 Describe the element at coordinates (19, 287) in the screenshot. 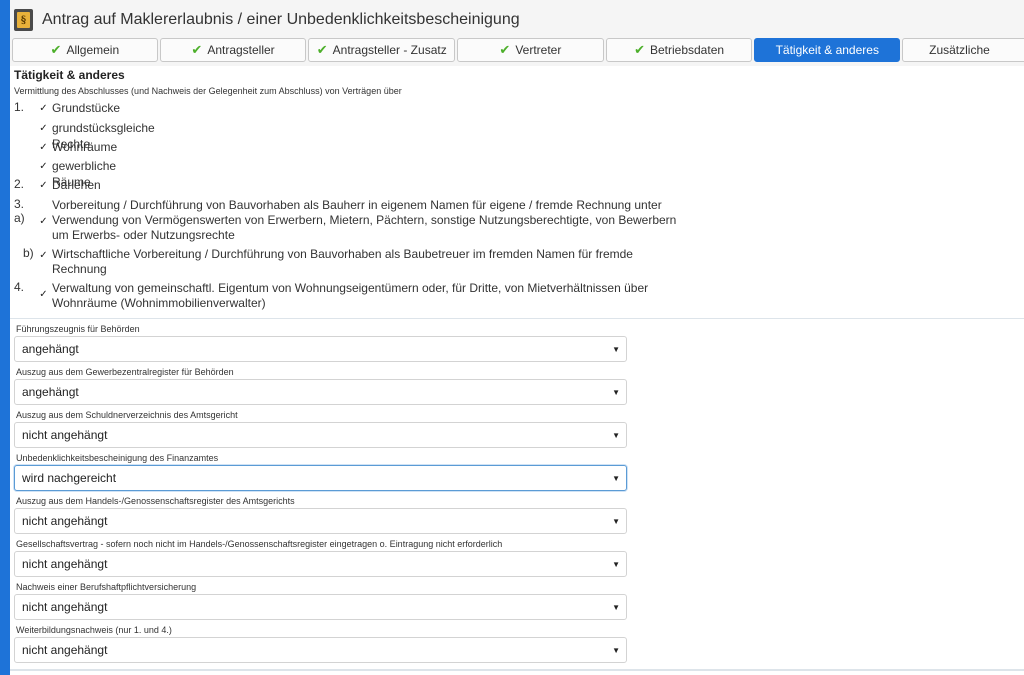

I see `item-number: 4.` at that location.